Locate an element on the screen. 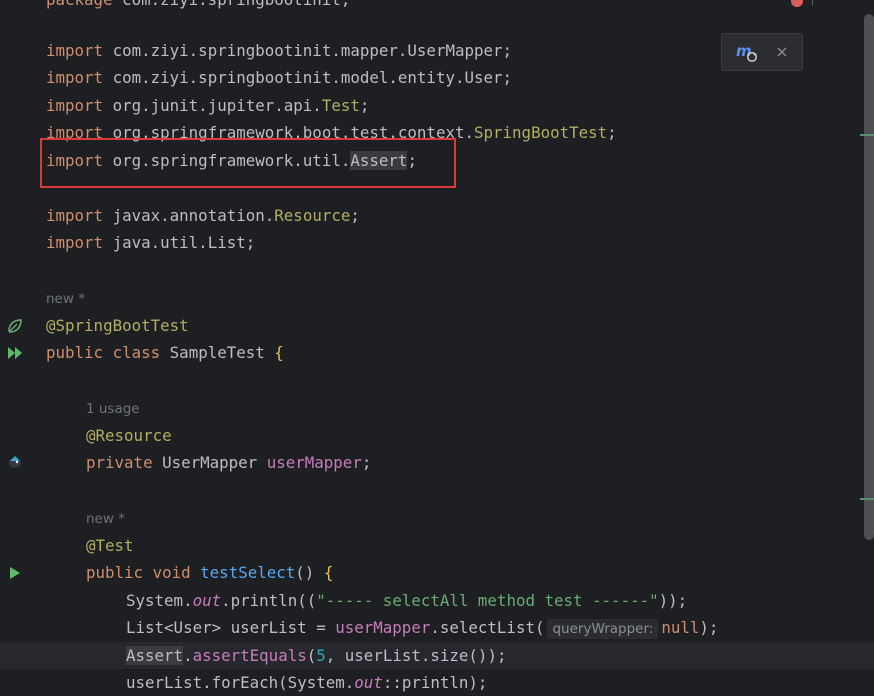 This screenshot has height=696, width=874. close-icon: × is located at coordinates (782, 52).